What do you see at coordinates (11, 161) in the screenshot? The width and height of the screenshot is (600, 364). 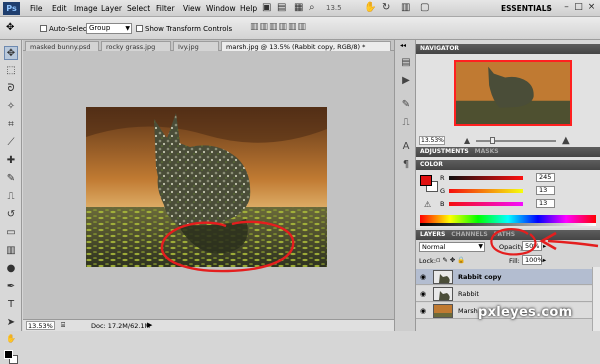 I see `healing-brush-tool: ✚` at bounding box center [11, 161].